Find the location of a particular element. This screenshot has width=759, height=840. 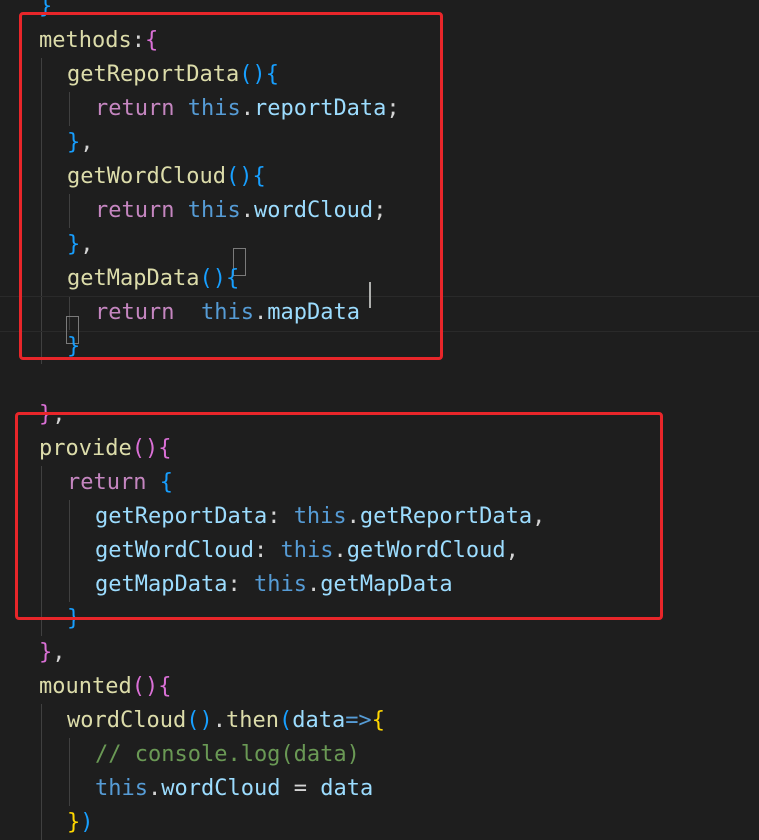

code-token: then is located at coordinates (252, 720).